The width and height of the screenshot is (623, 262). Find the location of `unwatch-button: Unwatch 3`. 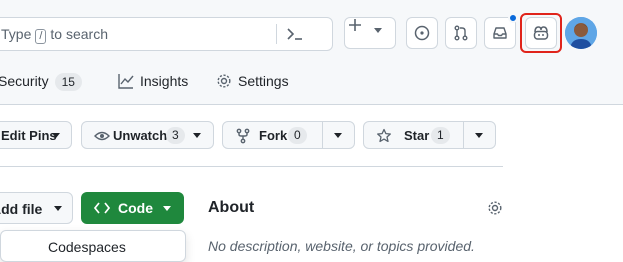

unwatch-button: Unwatch 3 is located at coordinates (147, 135).